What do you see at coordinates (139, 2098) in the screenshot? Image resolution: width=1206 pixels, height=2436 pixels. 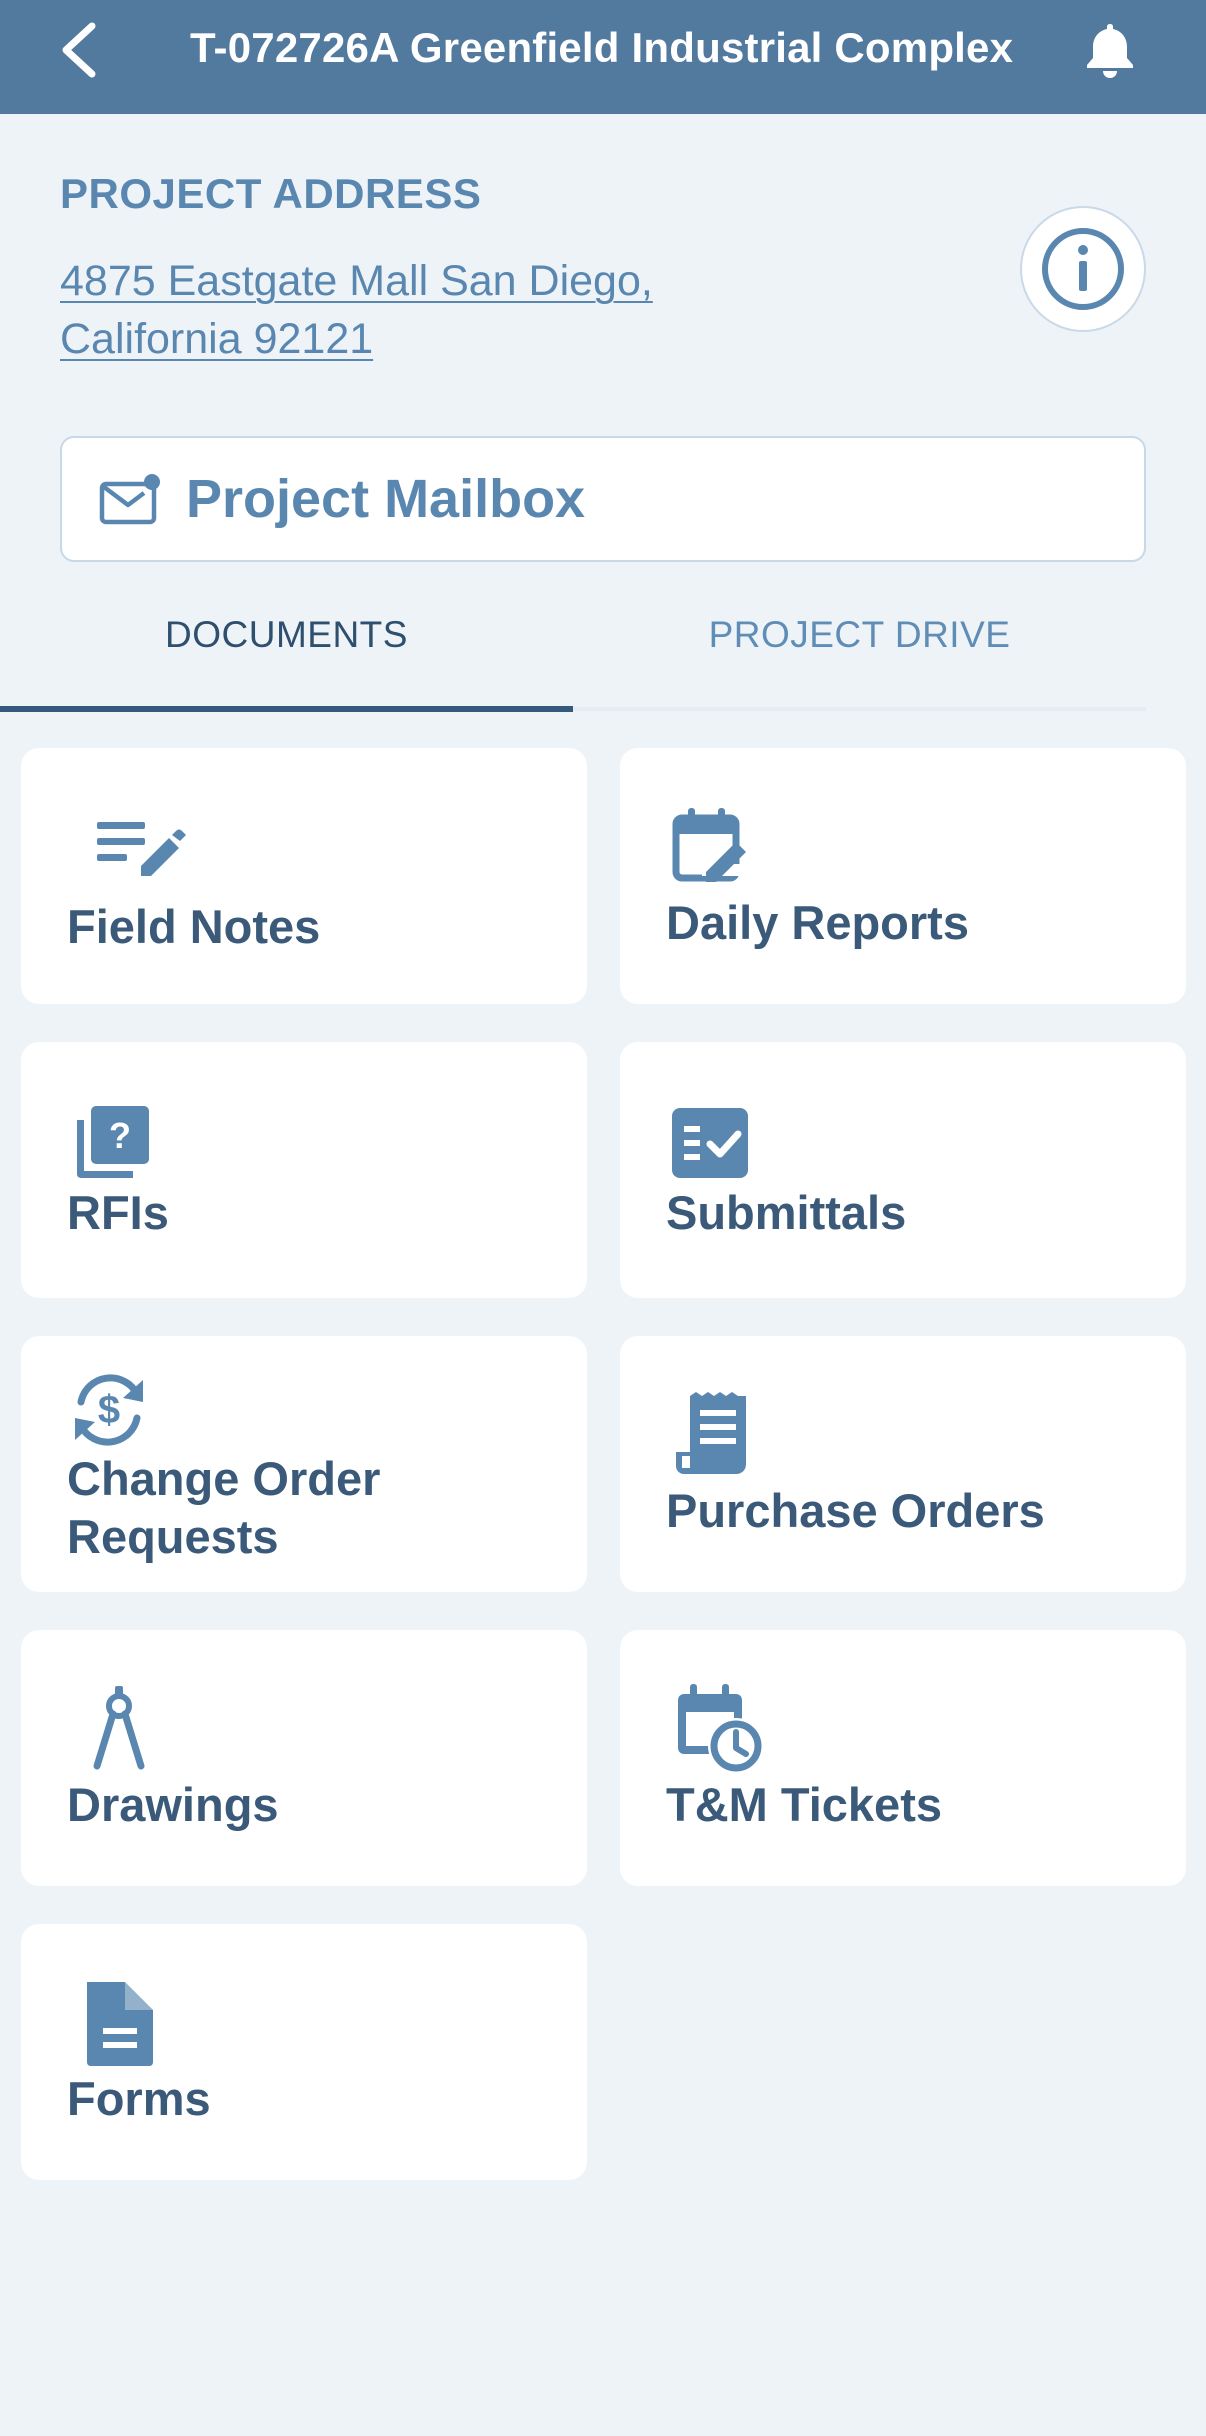 I see `module-forms-label: Forms` at bounding box center [139, 2098].